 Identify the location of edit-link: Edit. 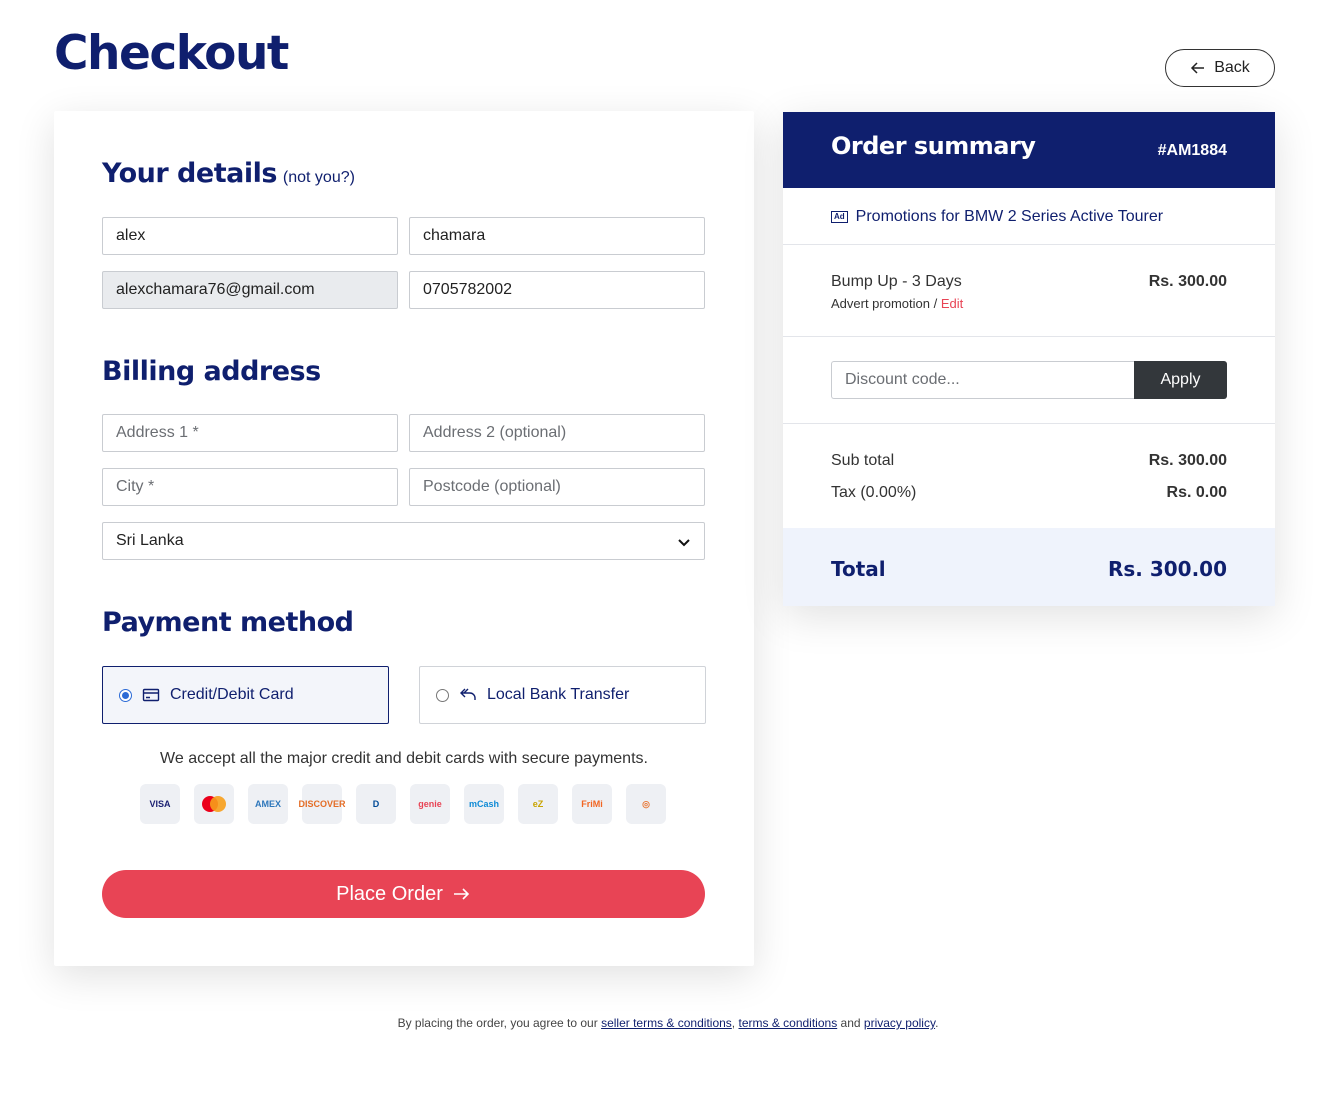
(952, 303).